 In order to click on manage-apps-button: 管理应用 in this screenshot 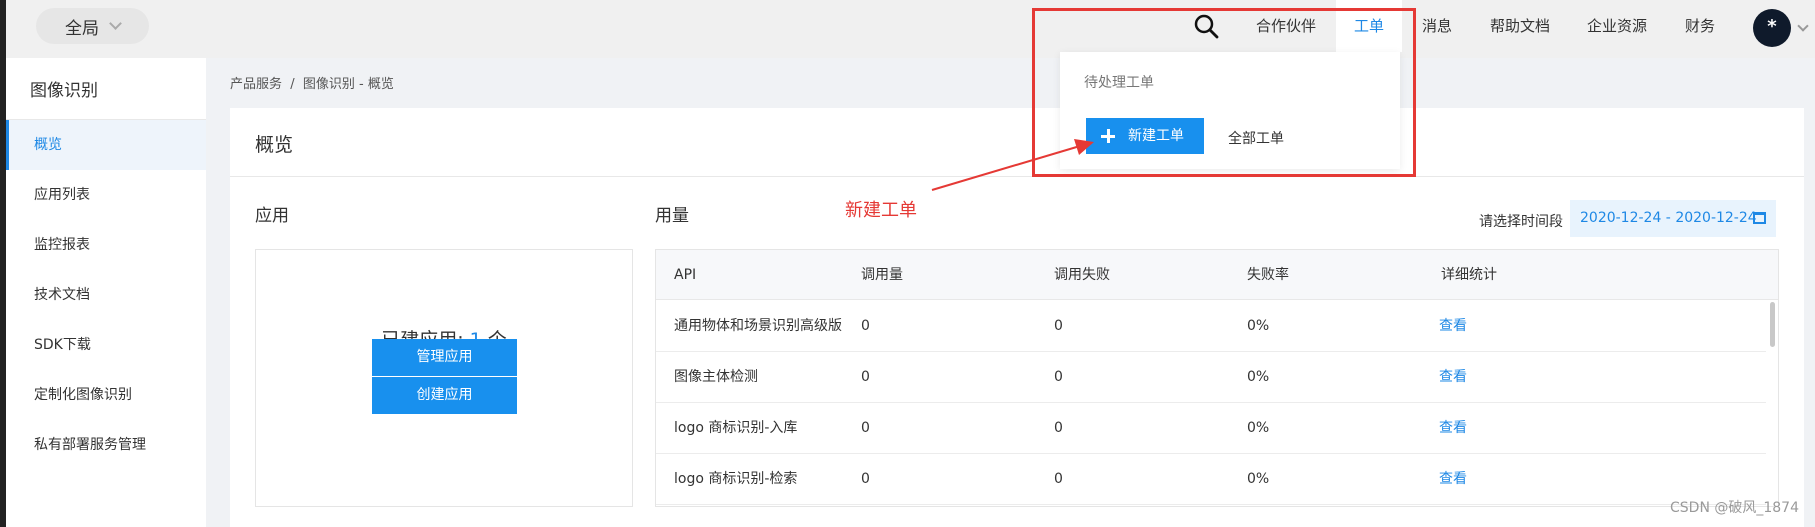, I will do `click(444, 357)`.